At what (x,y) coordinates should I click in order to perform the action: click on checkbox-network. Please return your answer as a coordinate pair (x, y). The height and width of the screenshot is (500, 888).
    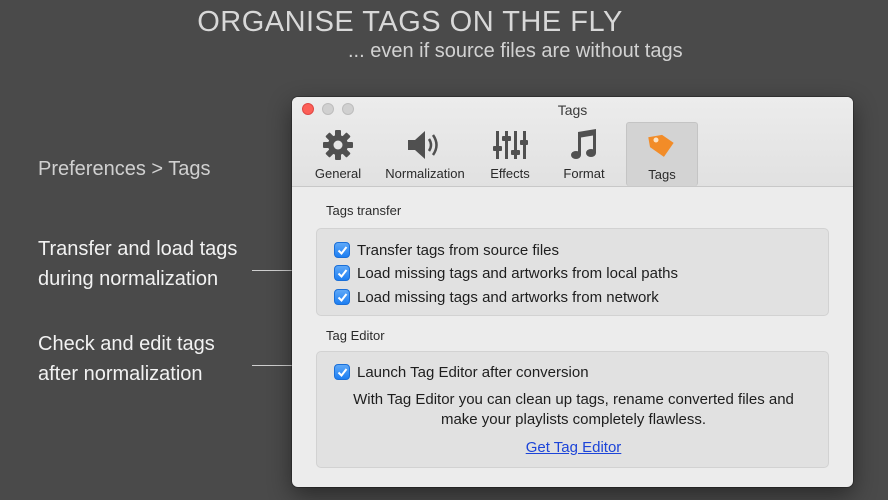
    Looking at the image, I should click on (342, 297).